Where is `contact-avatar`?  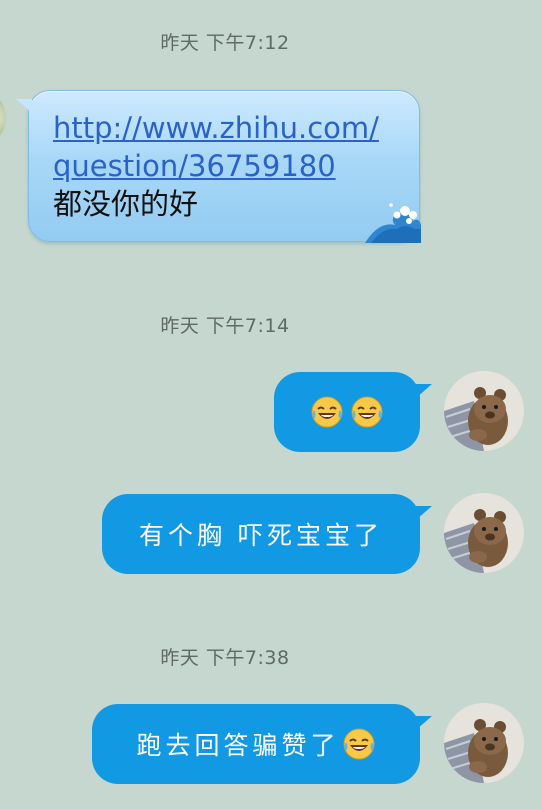 contact-avatar is located at coordinates (3, 118).